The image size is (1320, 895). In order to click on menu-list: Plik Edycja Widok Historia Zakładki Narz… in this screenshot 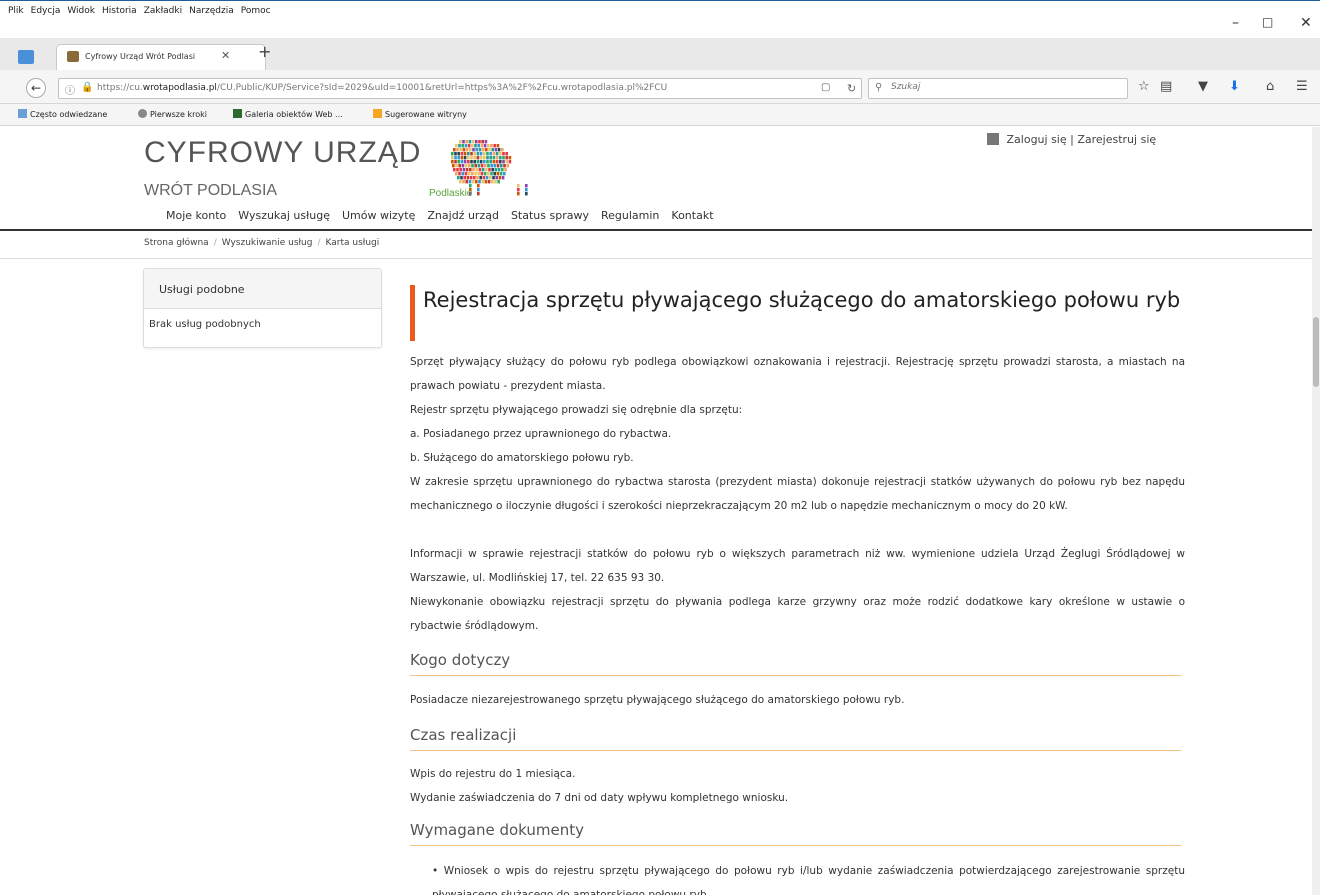, I will do `click(139, 11)`.